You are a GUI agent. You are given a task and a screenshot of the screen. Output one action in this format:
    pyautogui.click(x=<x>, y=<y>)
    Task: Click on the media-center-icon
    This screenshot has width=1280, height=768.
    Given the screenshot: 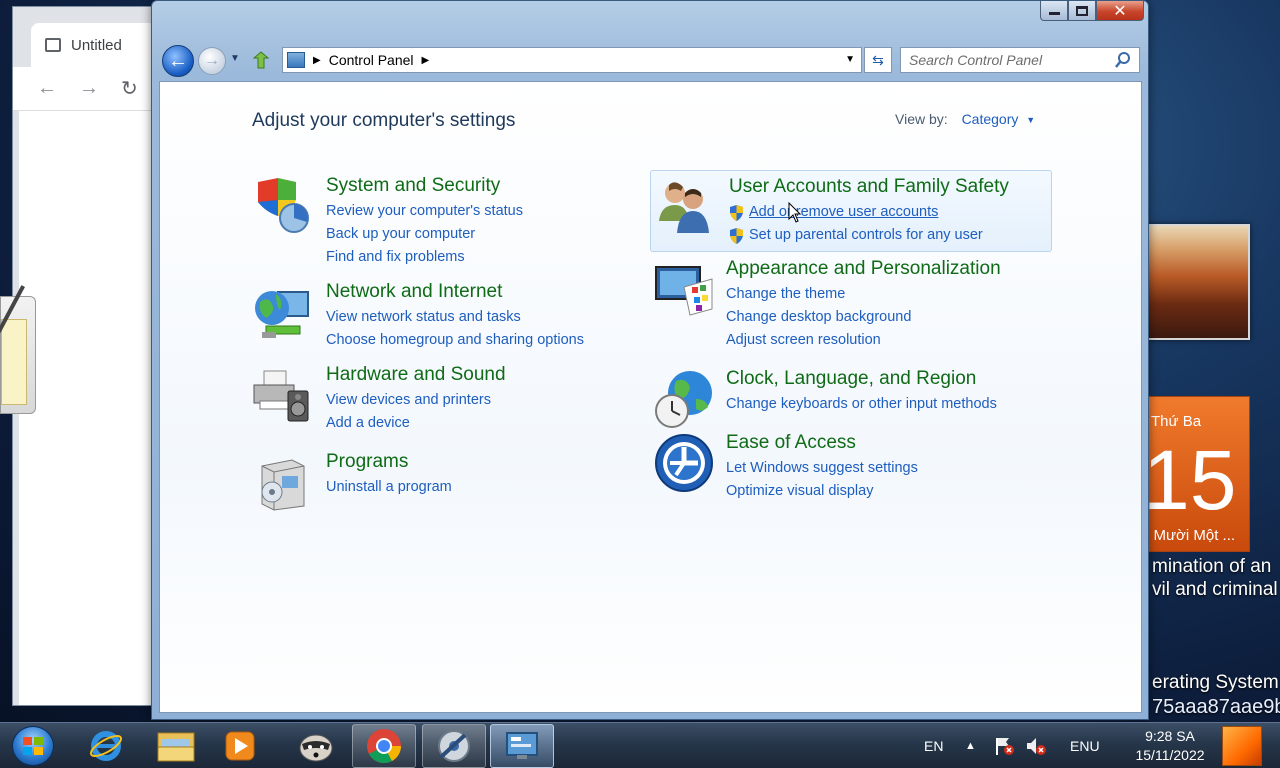 What is the action you would take?
    pyautogui.click(x=454, y=746)
    